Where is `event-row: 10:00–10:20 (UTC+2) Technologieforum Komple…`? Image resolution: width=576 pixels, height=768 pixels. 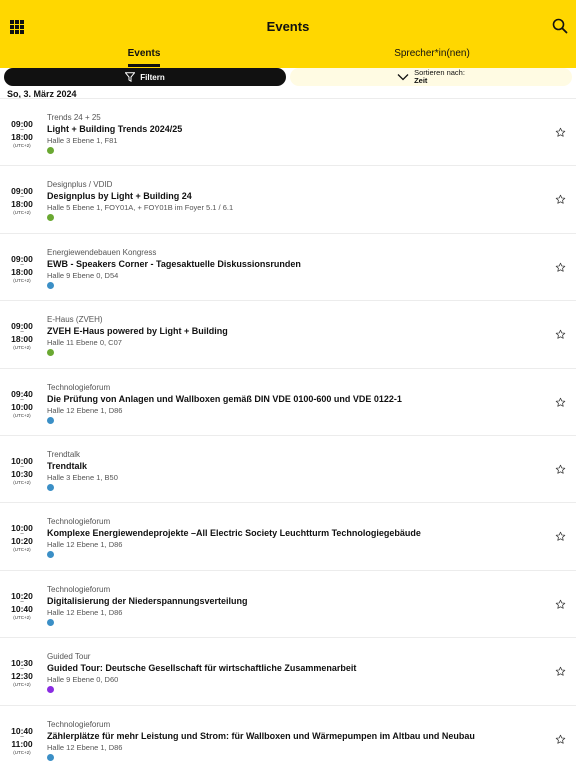
event-row: 10:00–10:20 (UTC+2) Technologieforum Komple… is located at coordinates (288, 536).